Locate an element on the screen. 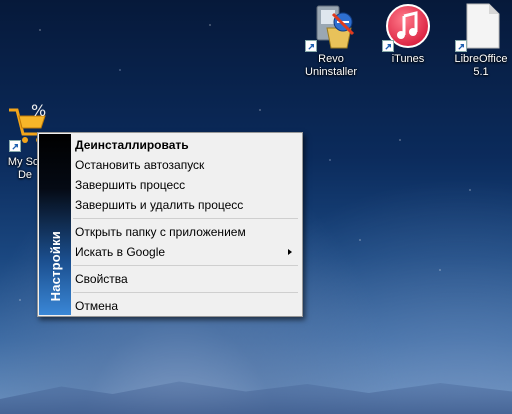 The height and width of the screenshot is (414, 512). banner-label: Настройки is located at coordinates (55, 265).